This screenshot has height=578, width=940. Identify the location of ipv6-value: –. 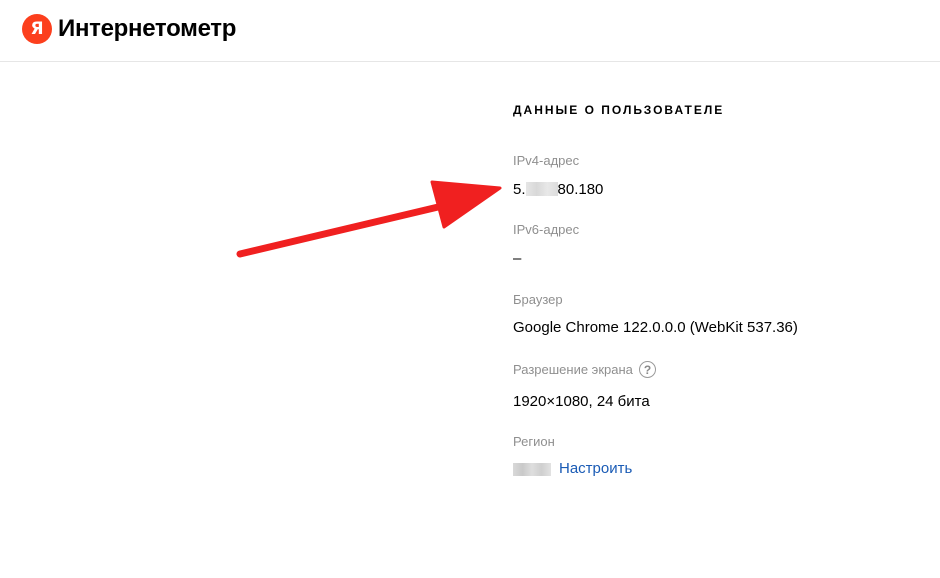
(517, 258).